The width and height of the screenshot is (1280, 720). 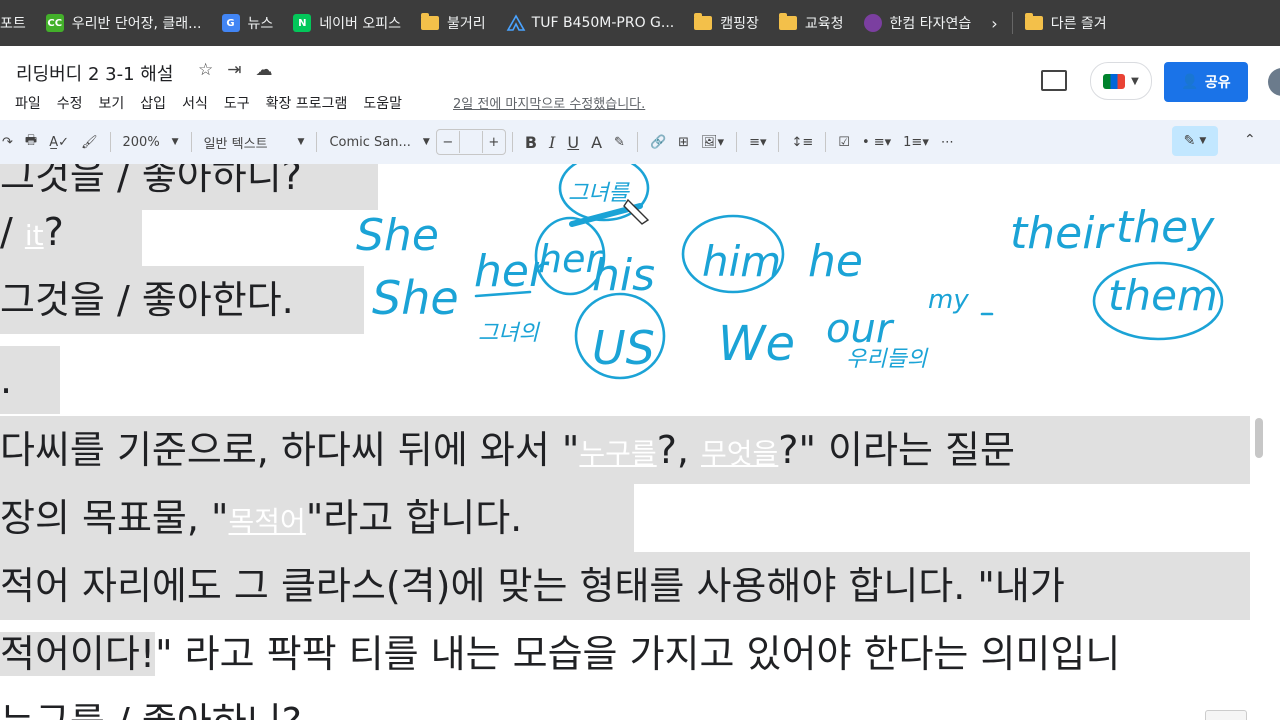 What do you see at coordinates (1054, 80) in the screenshot?
I see `comment-history-icon` at bounding box center [1054, 80].